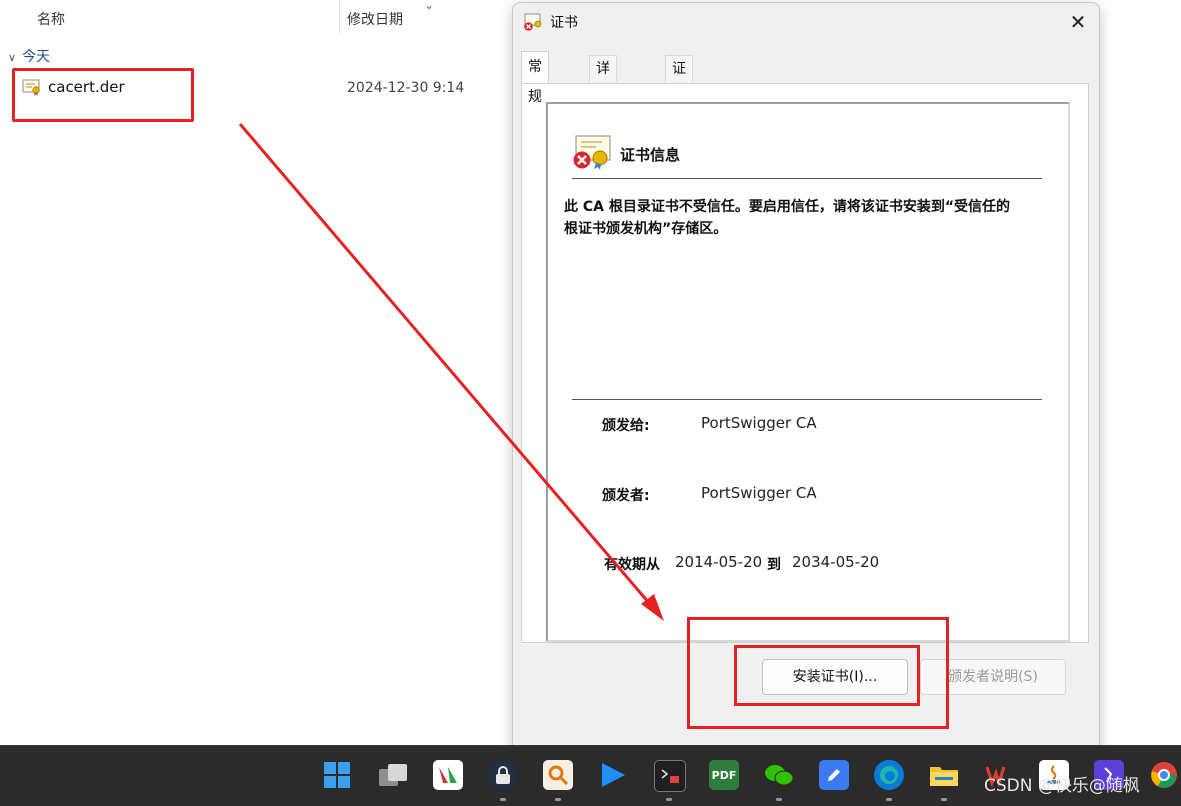 The width and height of the screenshot is (1181, 806). I want to click on file-modified-date: 2024-12-30 9:14, so click(406, 88).